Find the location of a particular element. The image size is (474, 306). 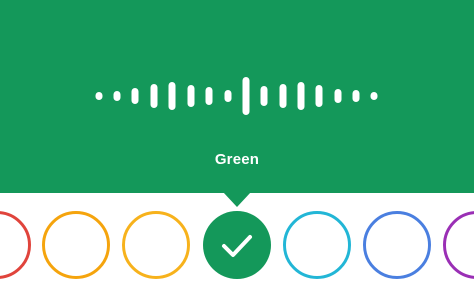

swatch-red is located at coordinates (15, 245).